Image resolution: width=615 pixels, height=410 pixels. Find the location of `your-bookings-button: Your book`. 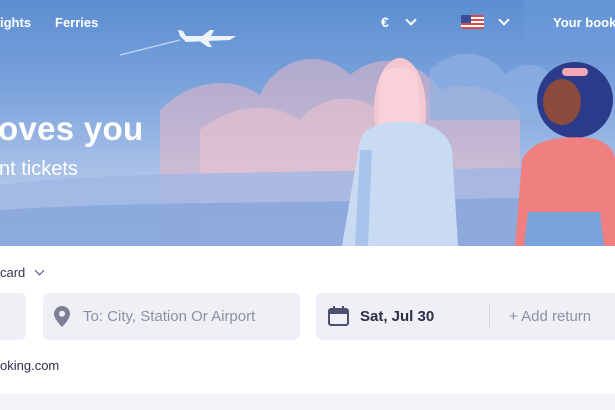

your-bookings-button: Your book is located at coordinates (569, 20).